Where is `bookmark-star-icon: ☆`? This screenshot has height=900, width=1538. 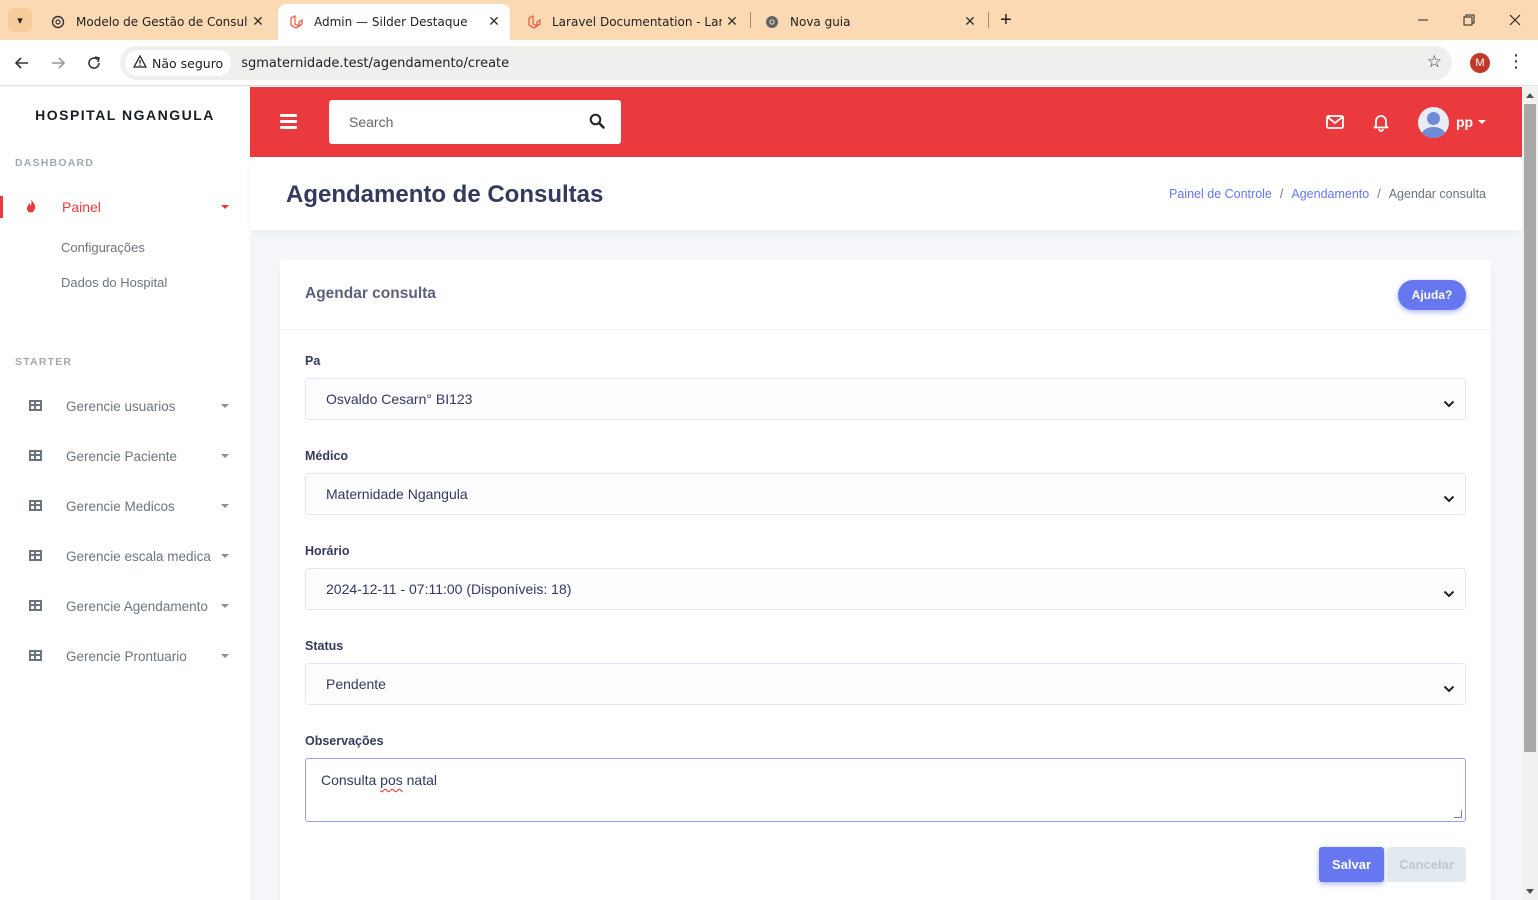 bookmark-star-icon: ☆ is located at coordinates (1434, 62).